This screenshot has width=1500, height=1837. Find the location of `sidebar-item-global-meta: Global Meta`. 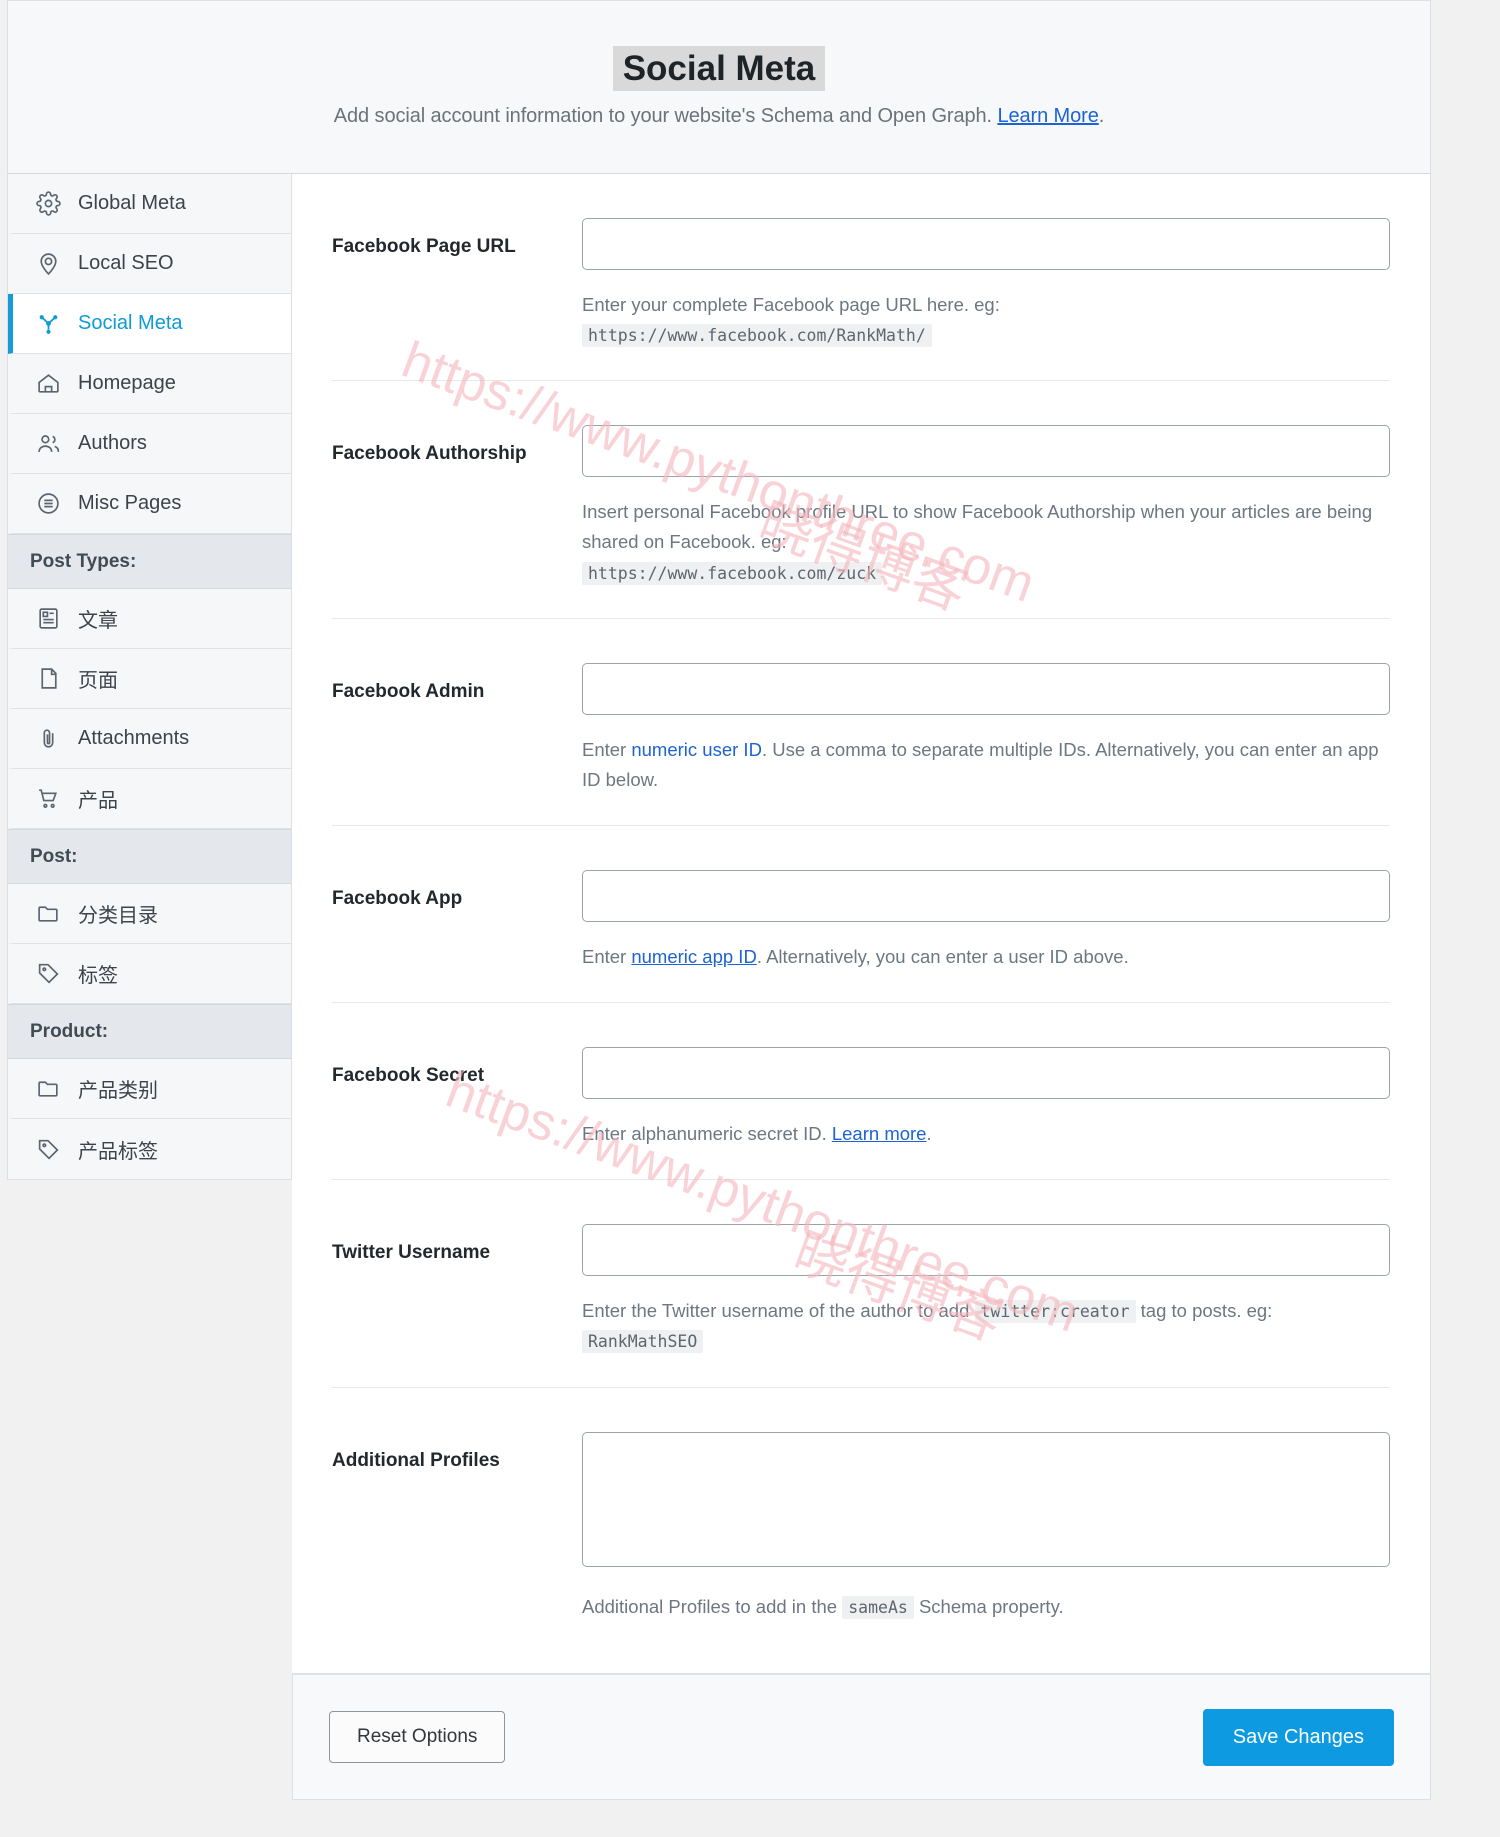

sidebar-item-global-meta: Global Meta is located at coordinates (149, 204).